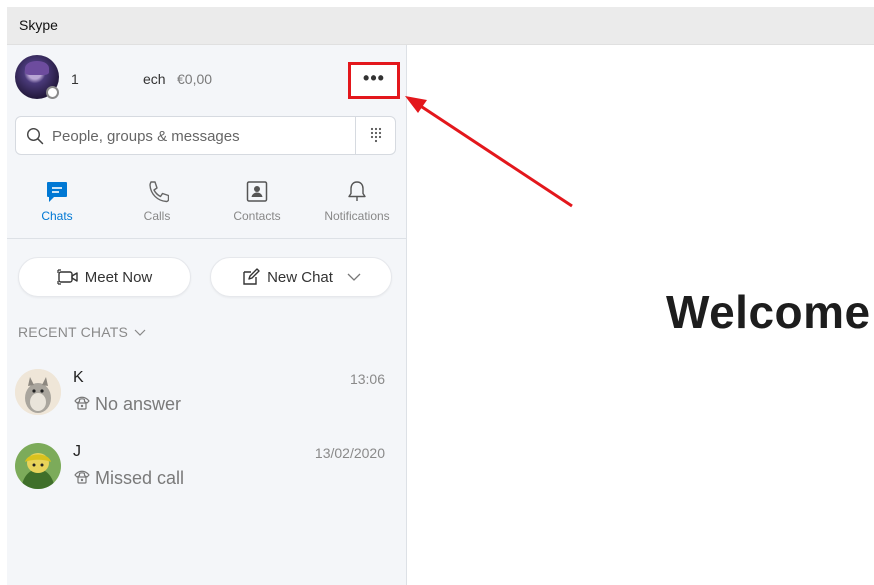  I want to click on meet-now-button: Meet Now, so click(104, 277).